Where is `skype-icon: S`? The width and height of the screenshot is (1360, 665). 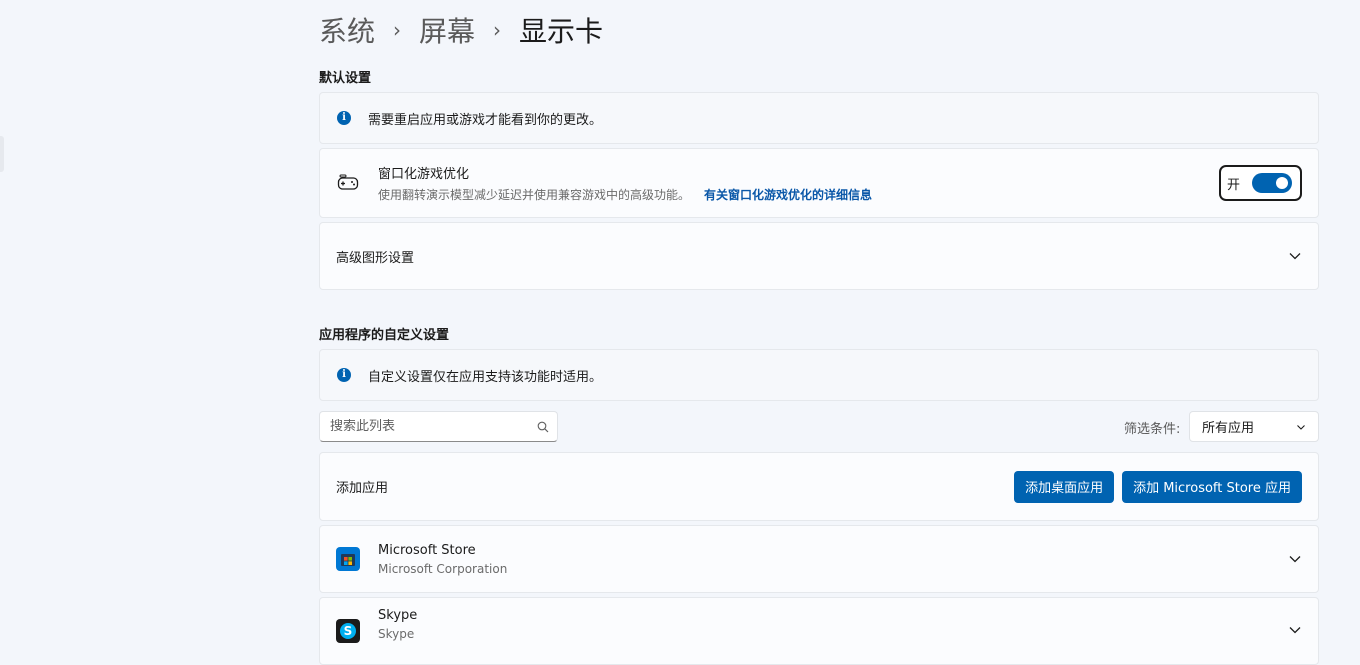
skype-icon: S is located at coordinates (348, 631).